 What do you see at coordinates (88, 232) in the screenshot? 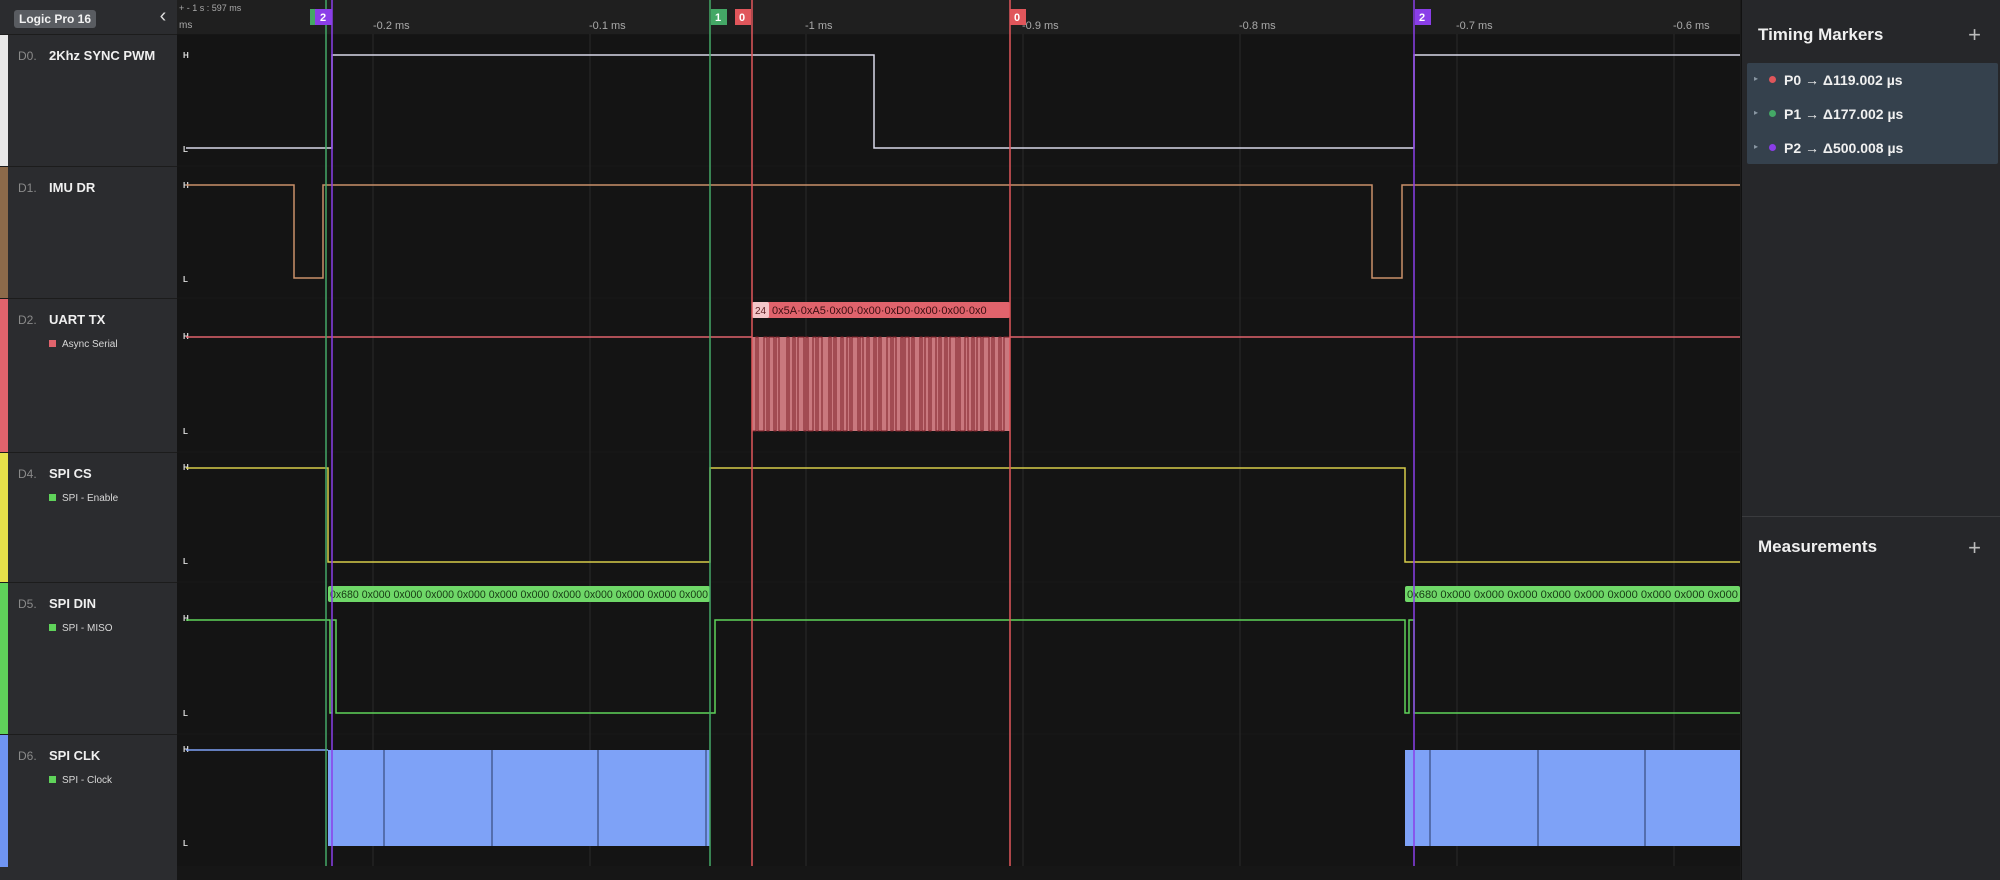
I see `channel-row-d1: D1. IMU DR` at bounding box center [88, 232].